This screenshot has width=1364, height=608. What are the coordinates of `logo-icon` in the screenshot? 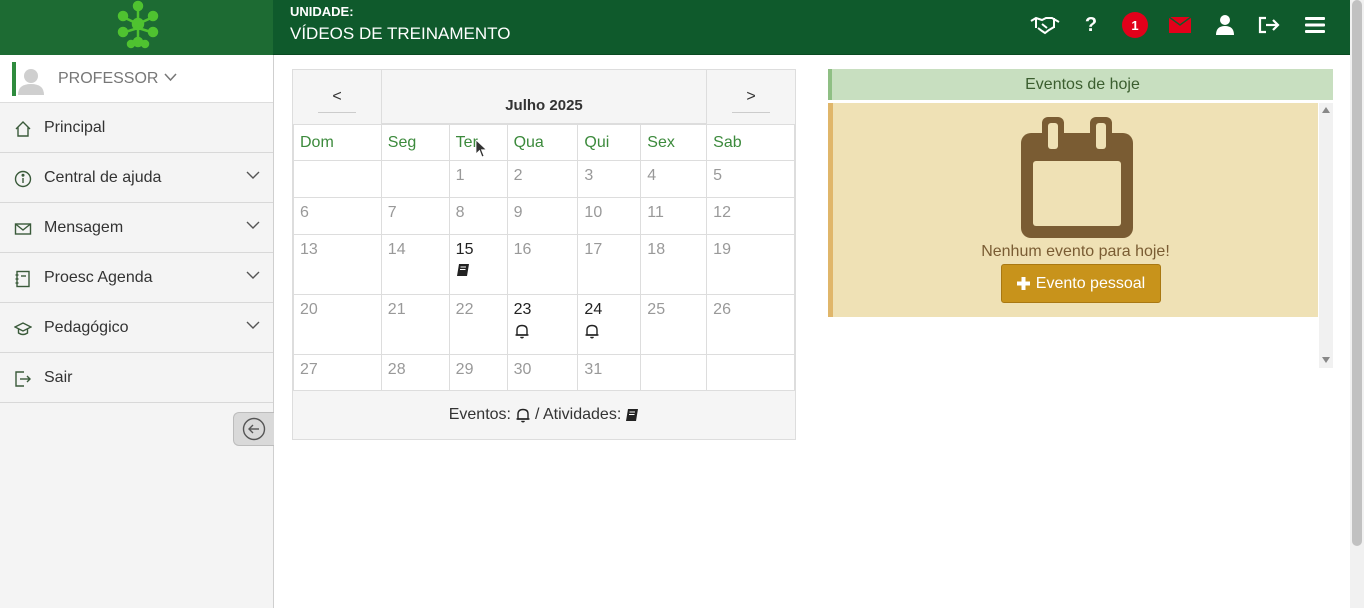 It's located at (138, 24).